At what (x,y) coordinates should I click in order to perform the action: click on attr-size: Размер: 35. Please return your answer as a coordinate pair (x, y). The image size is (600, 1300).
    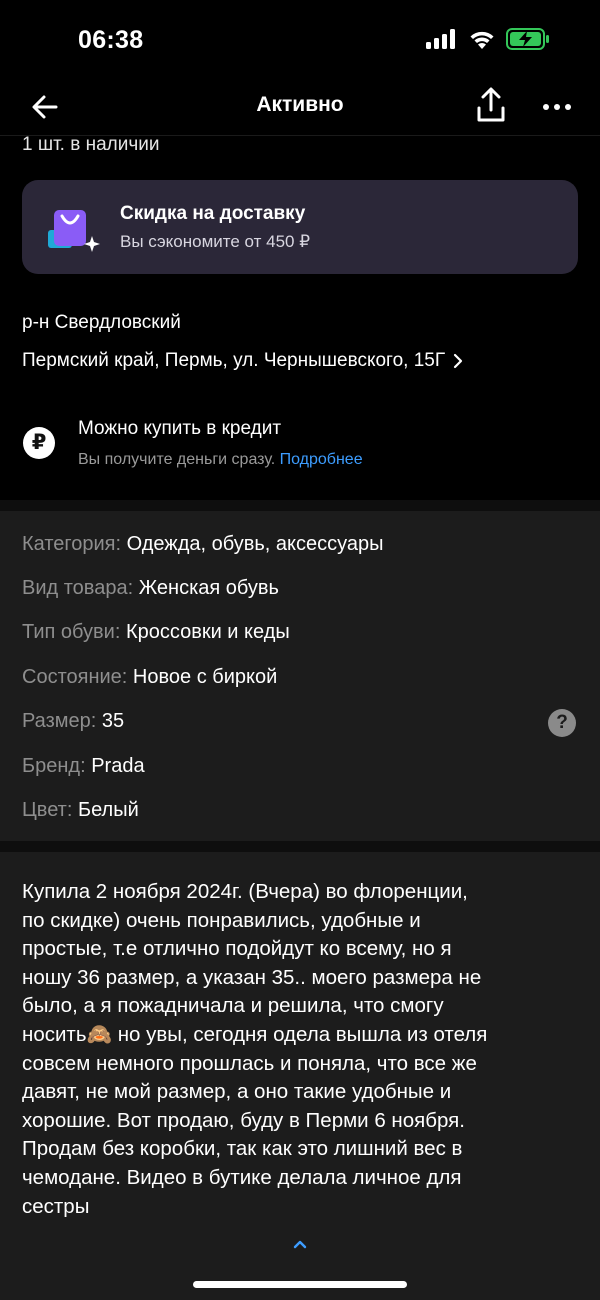
    Looking at the image, I should click on (73, 721).